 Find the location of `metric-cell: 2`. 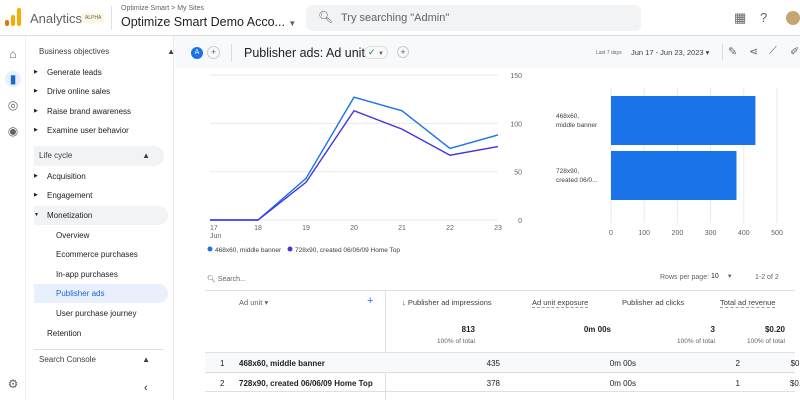

metric-cell: 2 is located at coordinates (737, 363).